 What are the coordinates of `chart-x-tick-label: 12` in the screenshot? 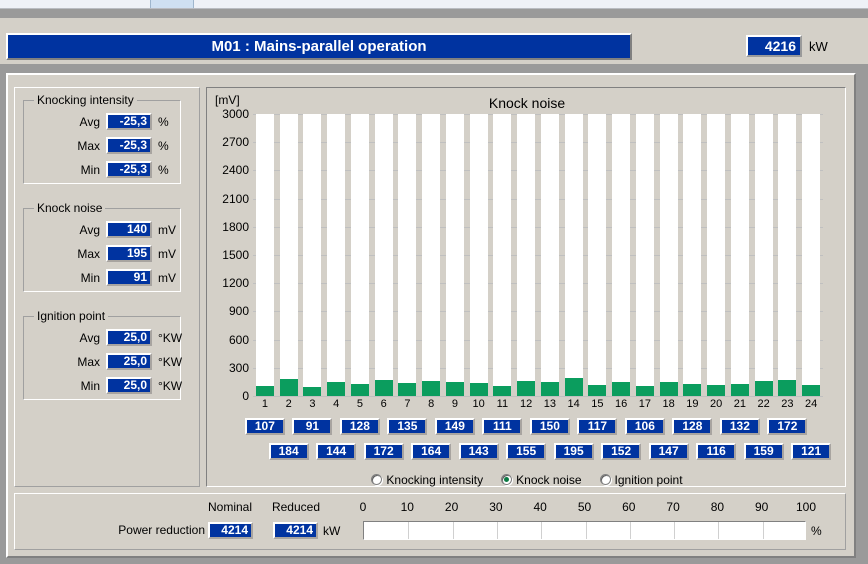 It's located at (526, 404).